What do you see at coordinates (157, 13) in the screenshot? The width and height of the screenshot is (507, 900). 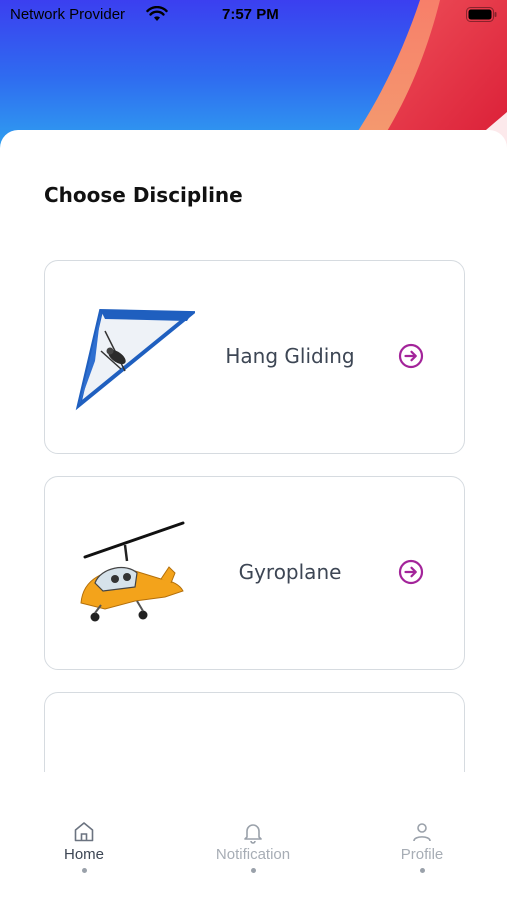 I see `wifi-icon` at bounding box center [157, 13].